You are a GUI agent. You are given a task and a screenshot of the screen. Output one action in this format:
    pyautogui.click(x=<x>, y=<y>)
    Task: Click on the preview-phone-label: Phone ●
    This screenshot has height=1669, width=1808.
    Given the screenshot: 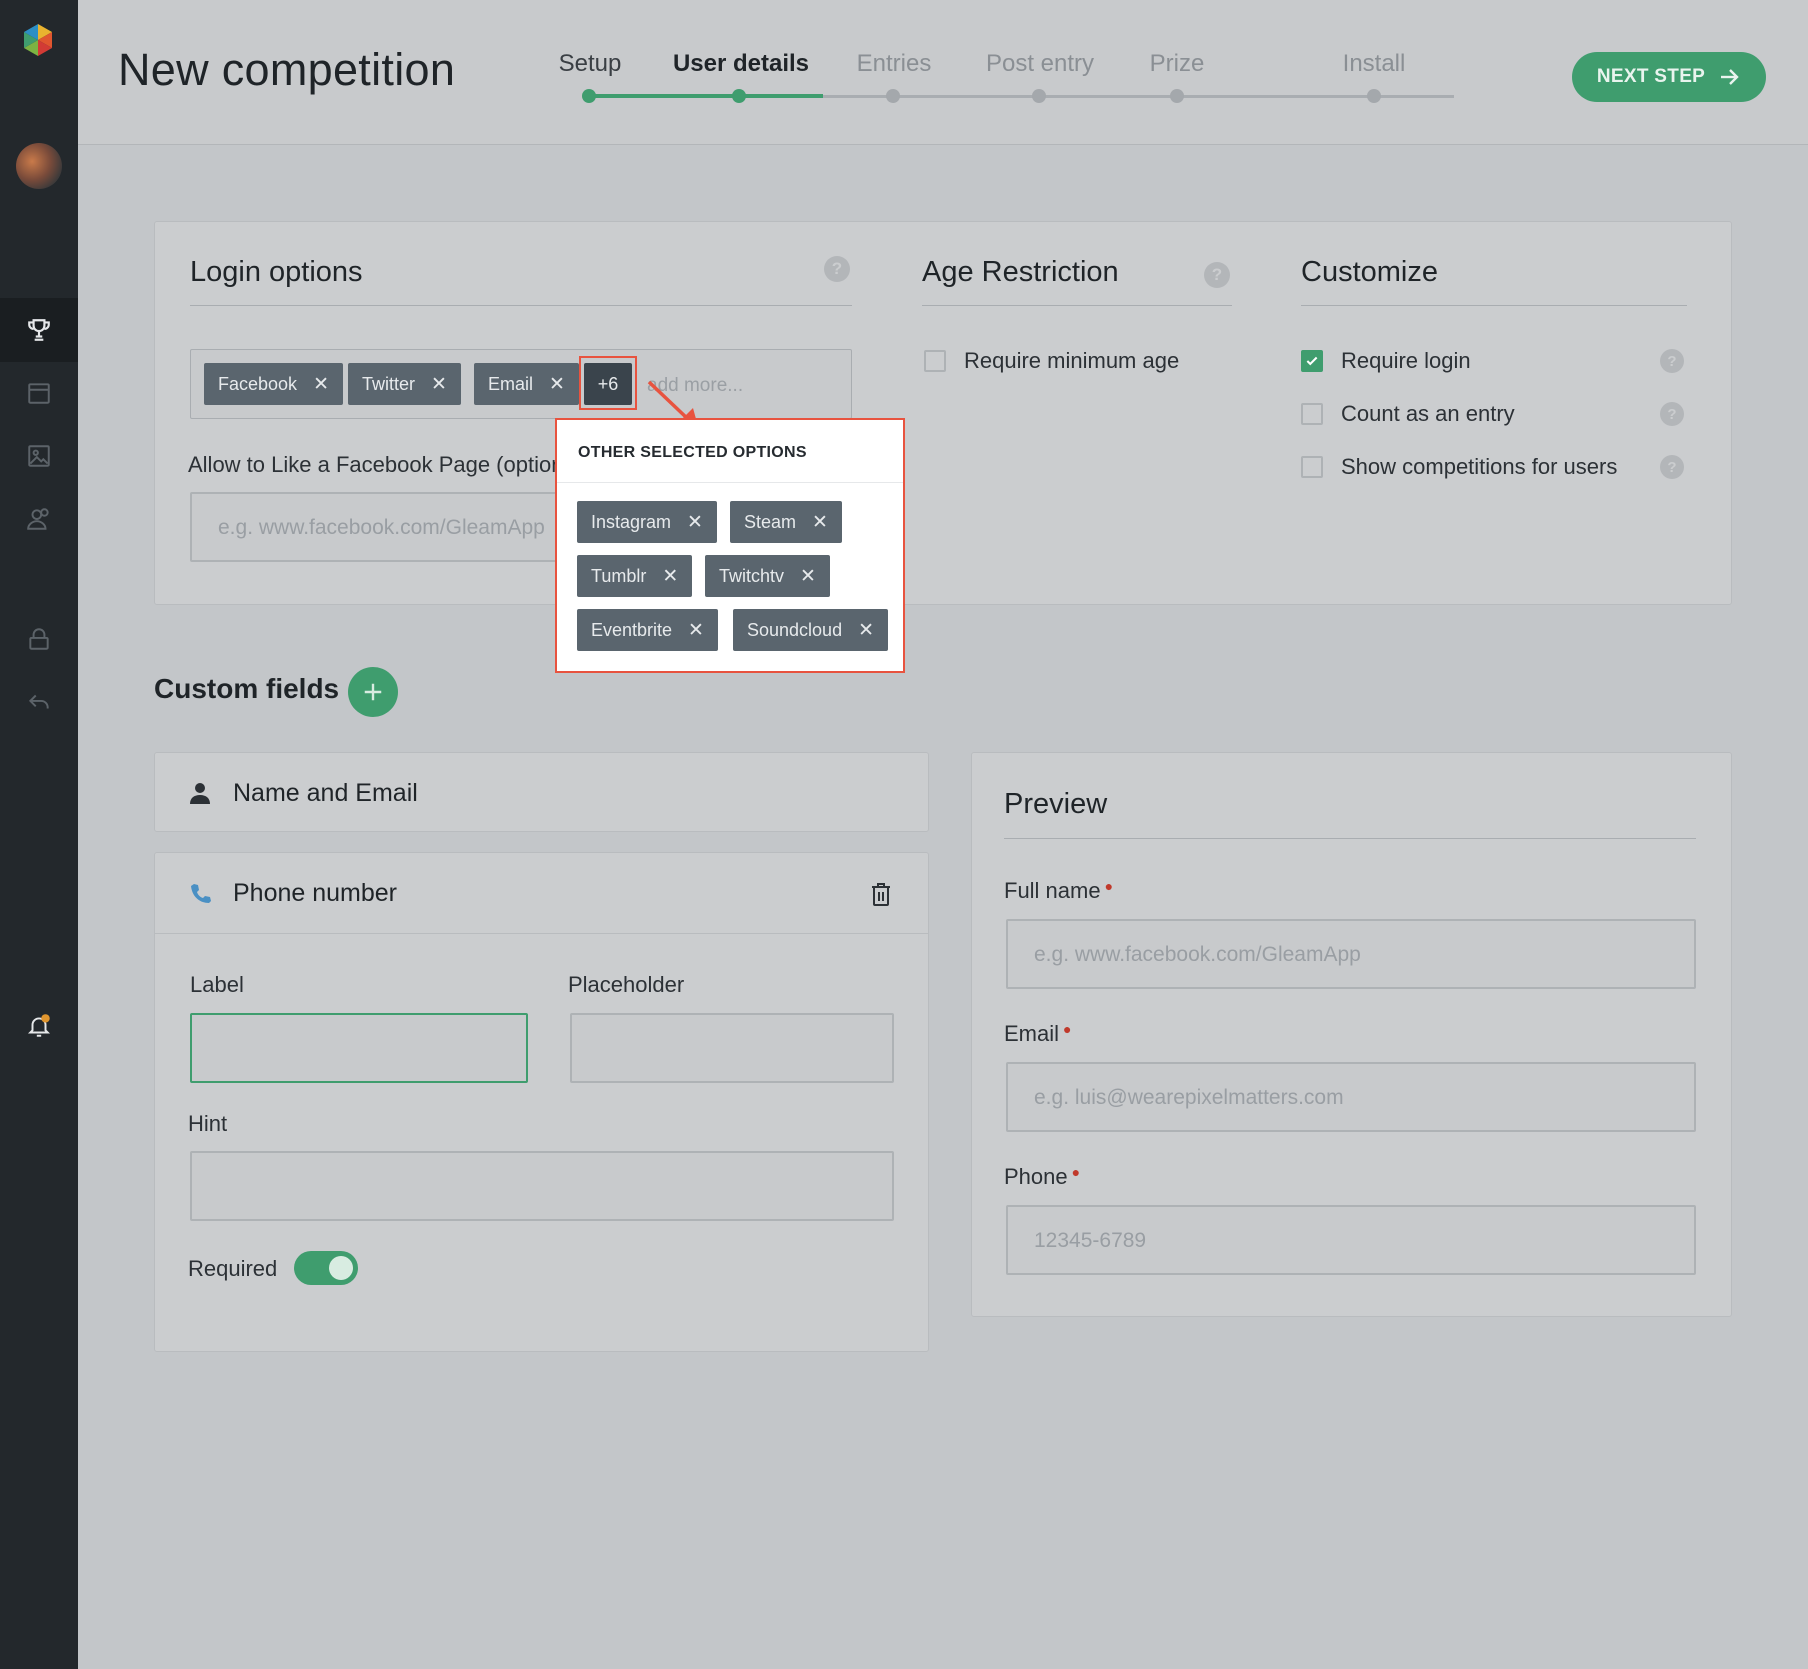 What is the action you would take?
    pyautogui.click(x=1042, y=1177)
    